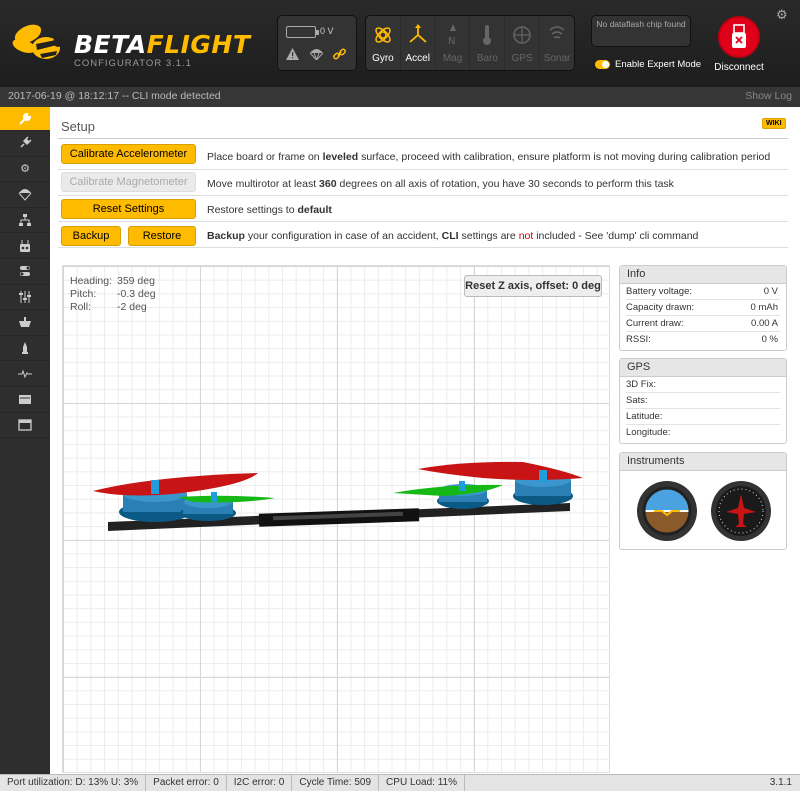 The height and width of the screenshot is (791, 800). I want to click on sidebar-nav: ⚙, so click(25, 440).